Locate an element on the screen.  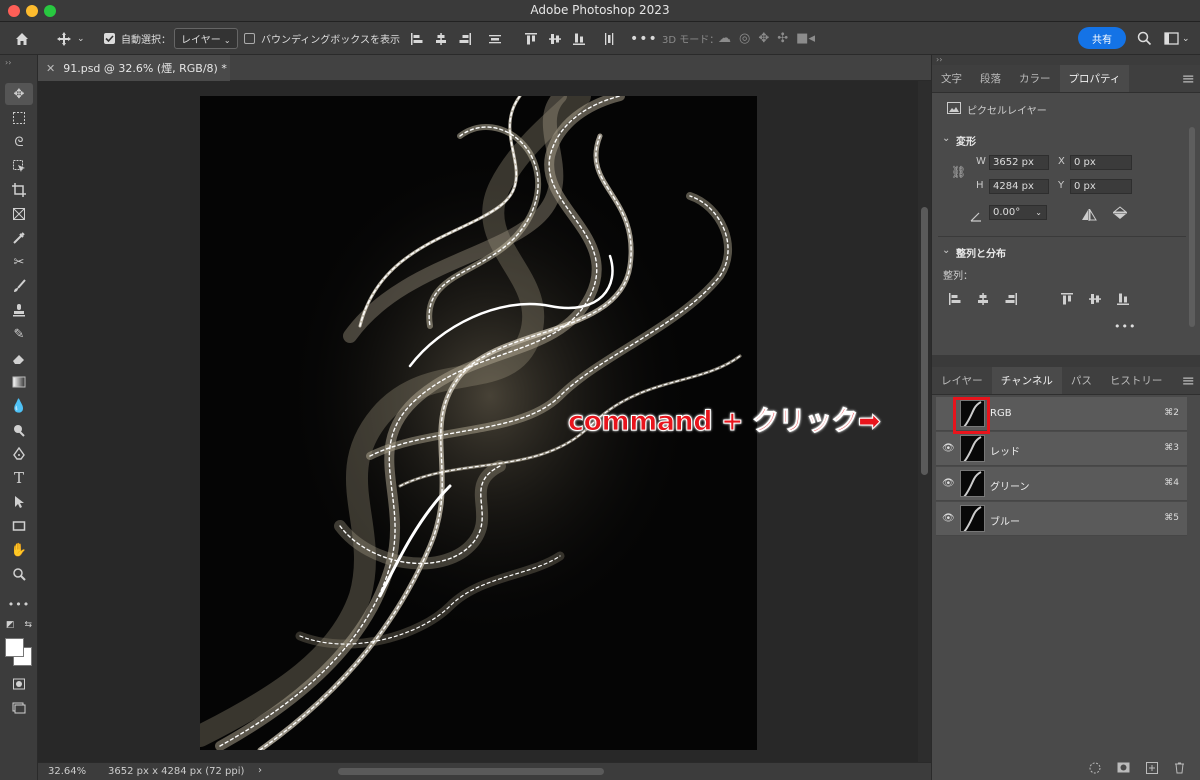
chevron-right-icon: › is located at coordinates (260, 770).